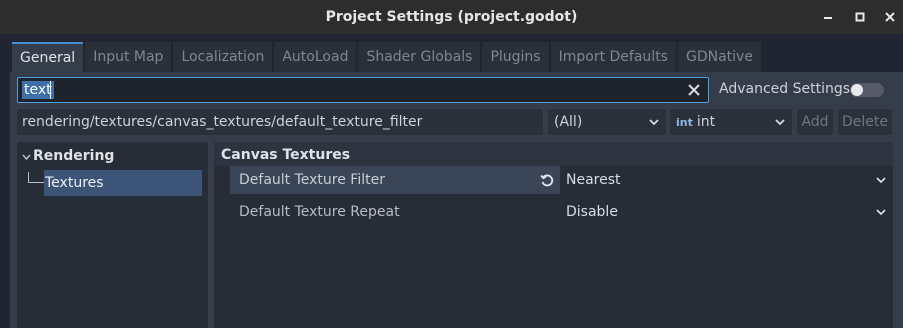 Image resolution: width=903 pixels, height=328 pixels. Describe the element at coordinates (729, 212) in the screenshot. I see `setting-value-dropdown: Disable` at that location.